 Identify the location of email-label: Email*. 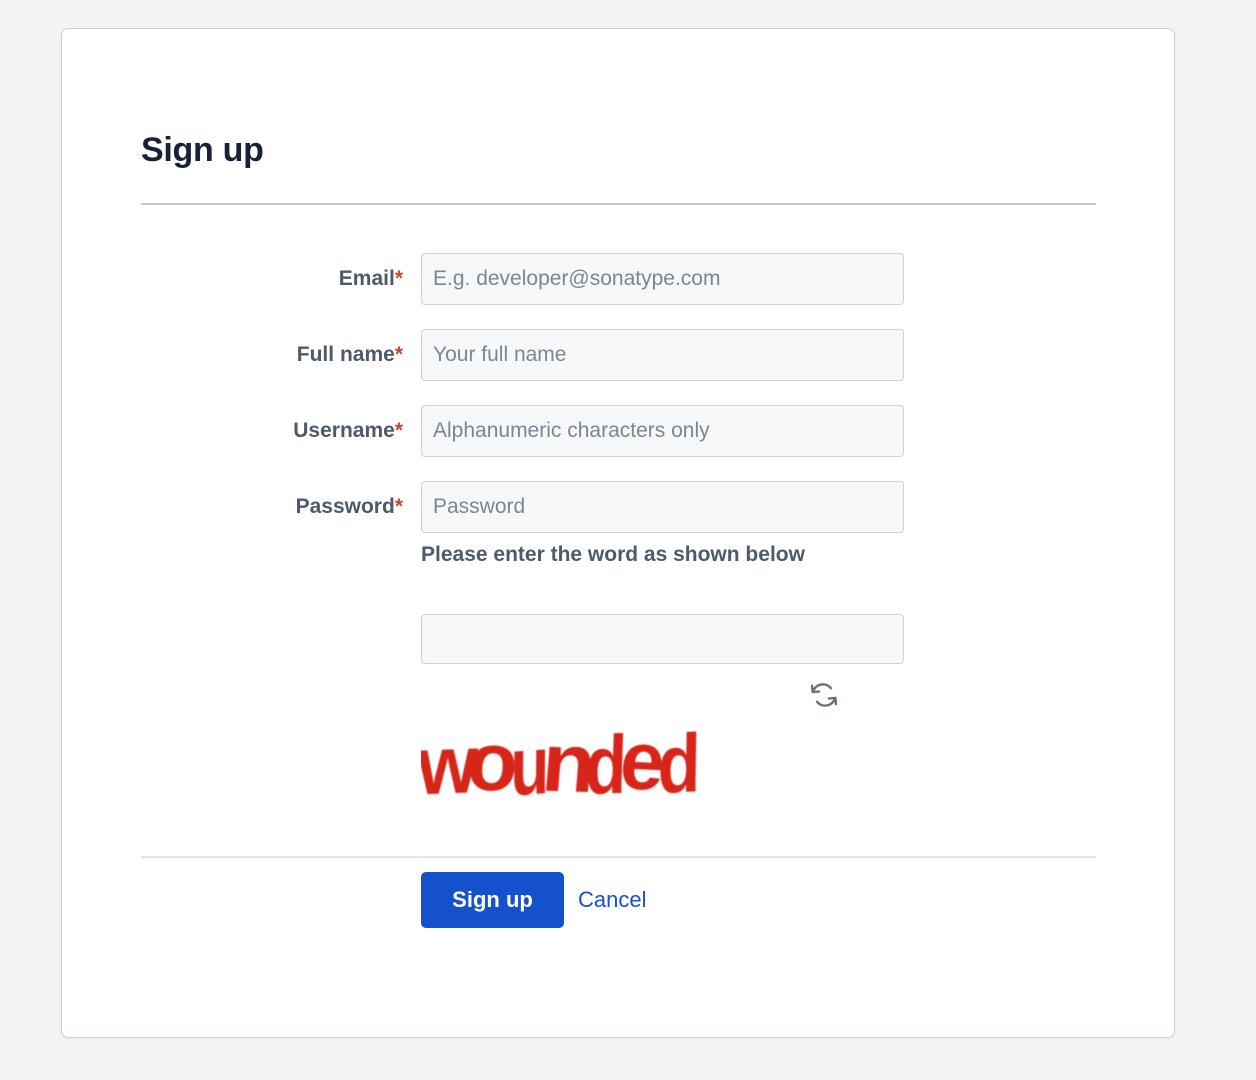
(232, 279).